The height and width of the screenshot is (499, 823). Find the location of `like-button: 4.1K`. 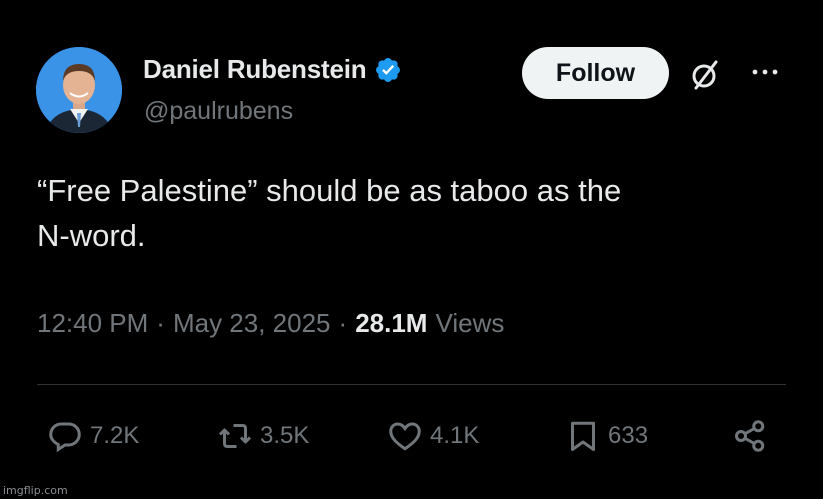

like-button: 4.1K is located at coordinates (433, 436).